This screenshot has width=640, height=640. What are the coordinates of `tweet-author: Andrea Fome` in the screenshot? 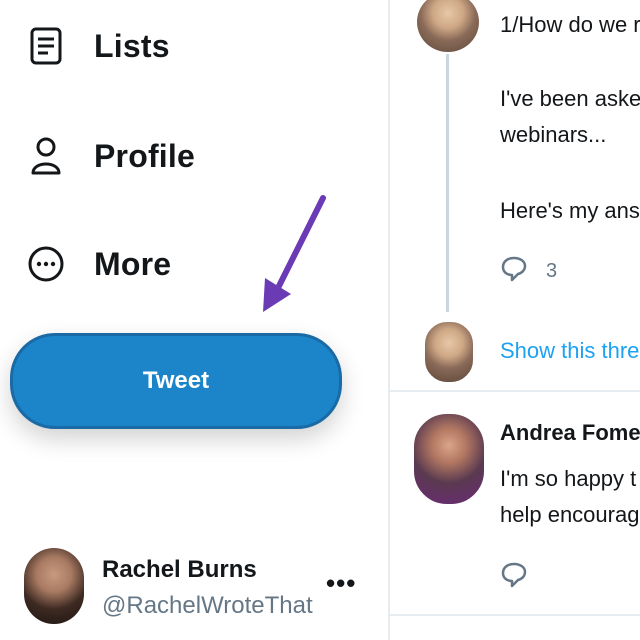 It's located at (570, 433).